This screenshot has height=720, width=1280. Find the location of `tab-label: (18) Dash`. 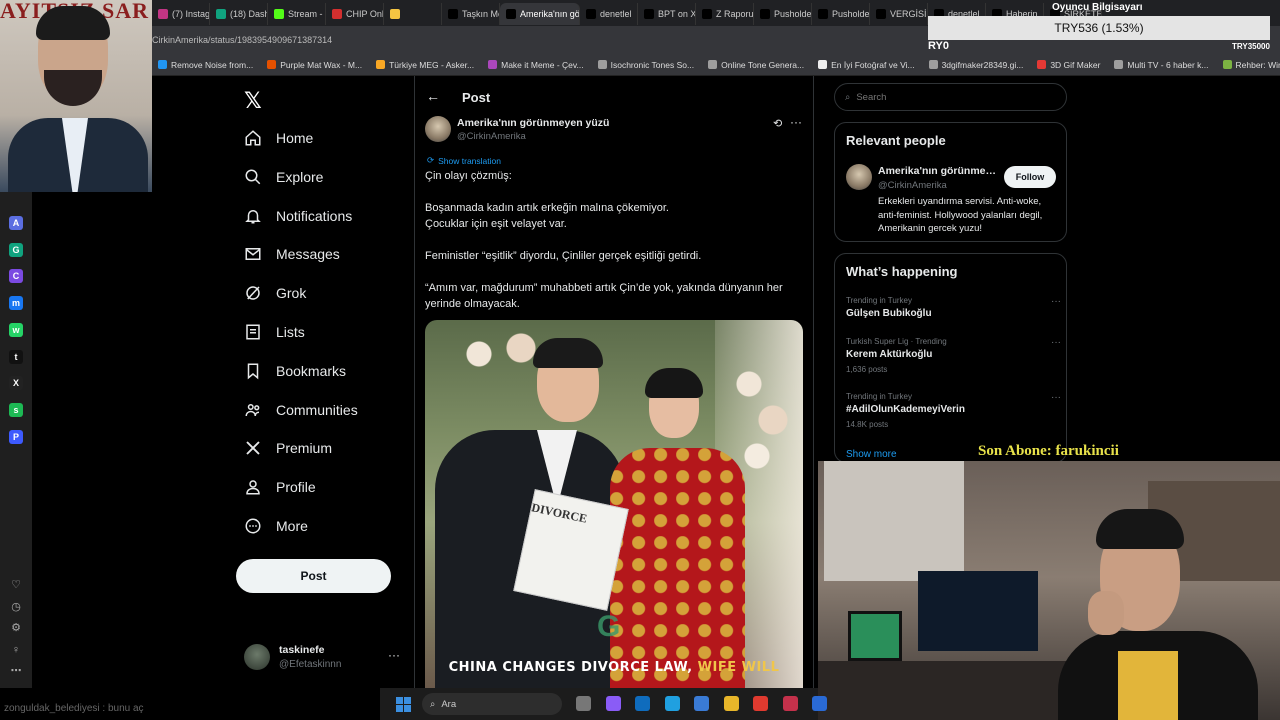

tab-label: (18) Dash is located at coordinates (249, 14).